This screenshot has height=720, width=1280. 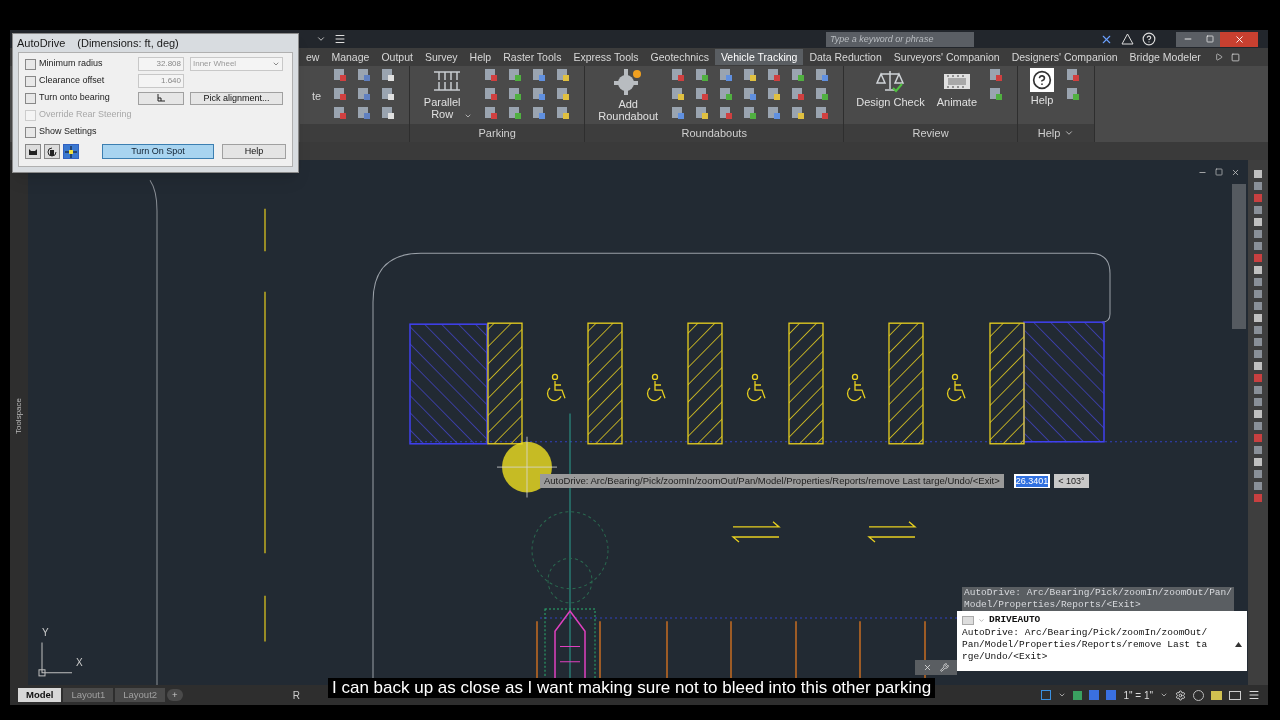 What do you see at coordinates (480, 57) in the screenshot?
I see `ribbon-tab: Help` at bounding box center [480, 57].